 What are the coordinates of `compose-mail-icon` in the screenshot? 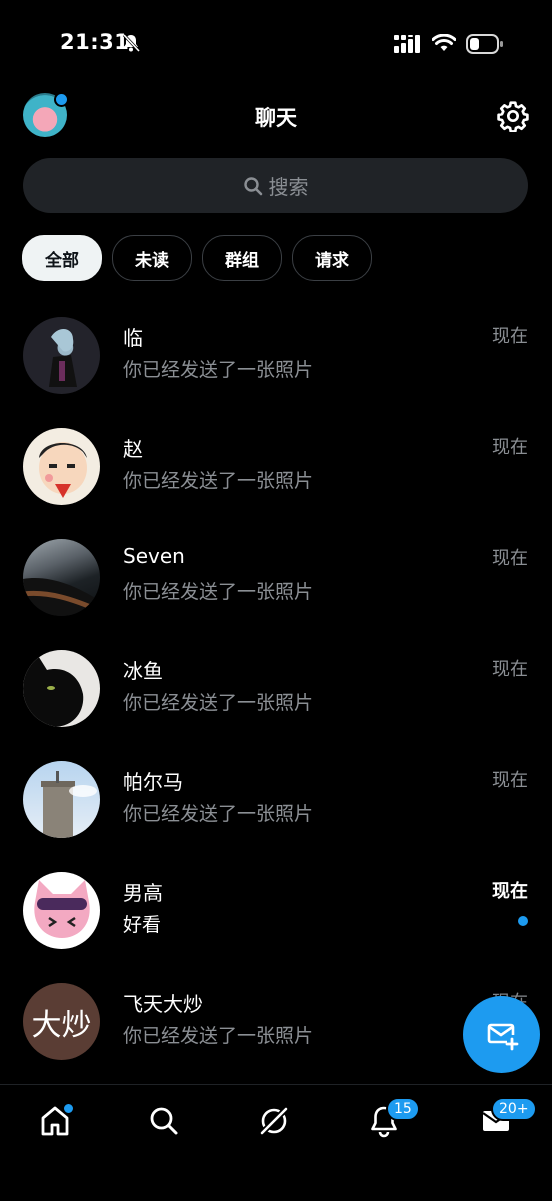 It's located at (502, 1036).